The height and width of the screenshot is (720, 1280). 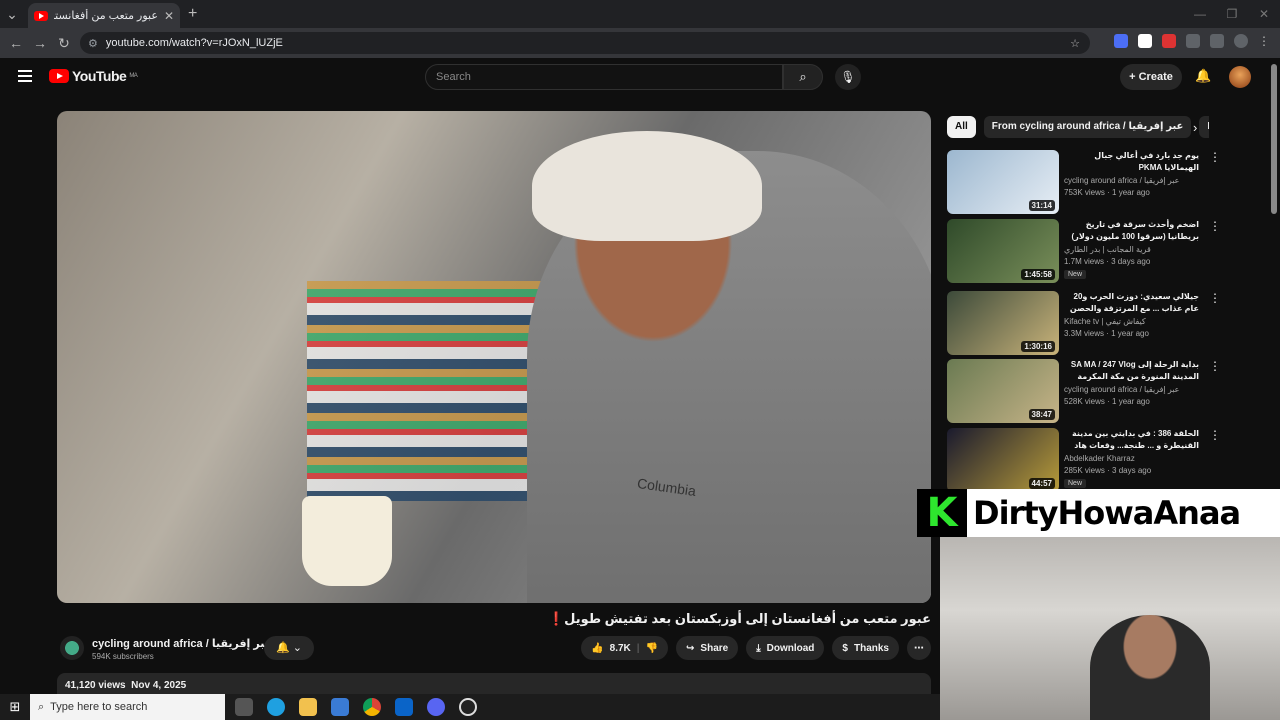 I want to click on download-button: ⤓ Download, so click(x=785, y=648).